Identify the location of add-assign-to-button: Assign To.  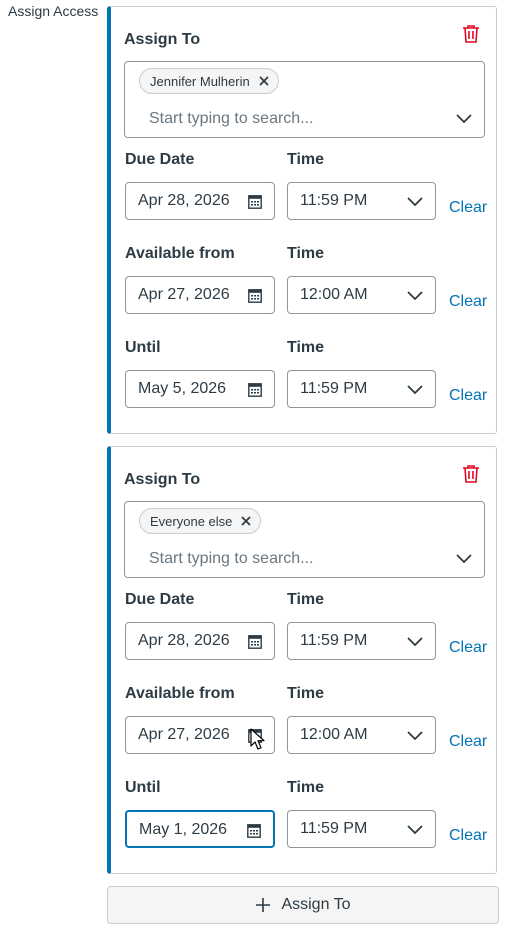
(303, 905).